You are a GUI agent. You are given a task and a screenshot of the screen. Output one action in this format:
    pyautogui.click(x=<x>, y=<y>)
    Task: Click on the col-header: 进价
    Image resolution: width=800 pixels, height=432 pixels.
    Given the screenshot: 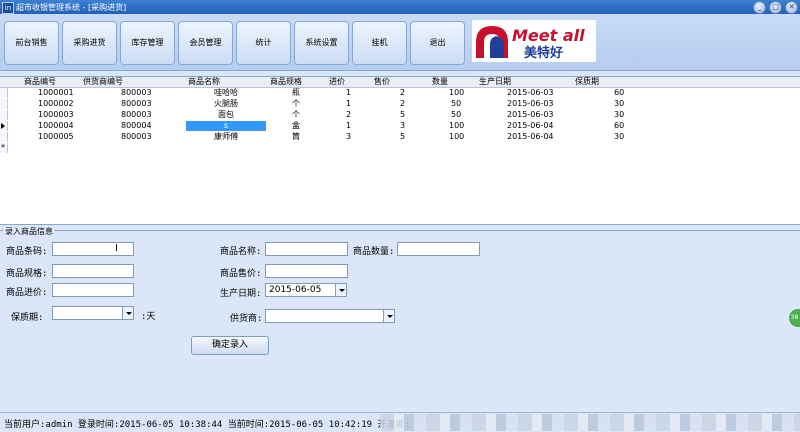 What is the action you would take?
    pyautogui.click(x=337, y=82)
    